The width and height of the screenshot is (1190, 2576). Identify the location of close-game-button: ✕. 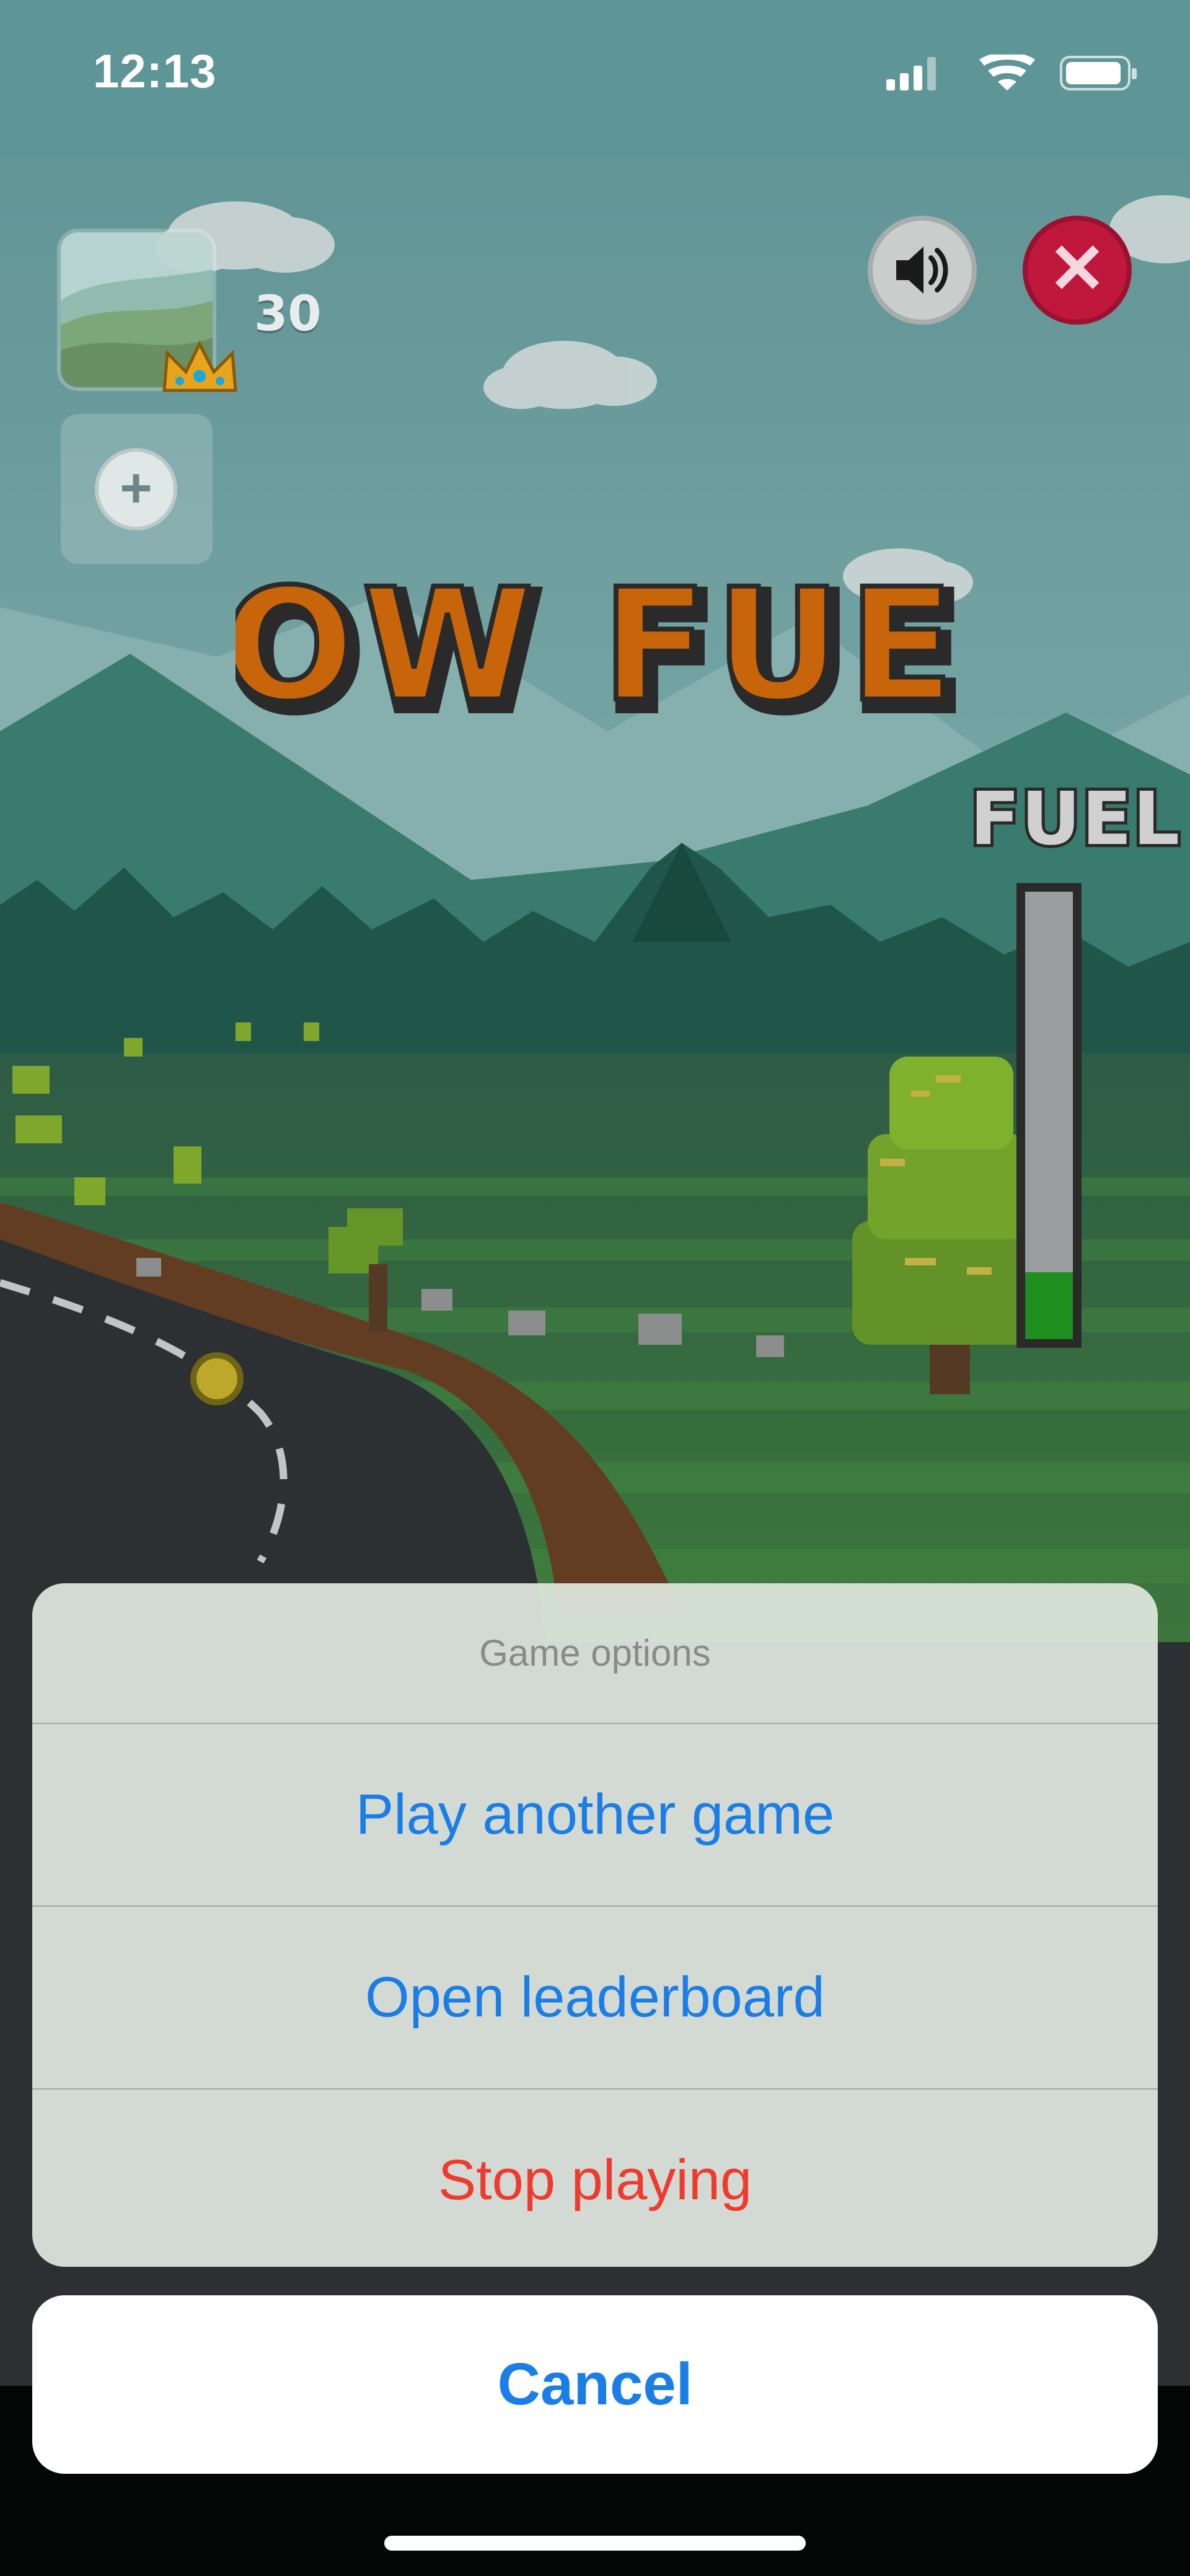
(1077, 271).